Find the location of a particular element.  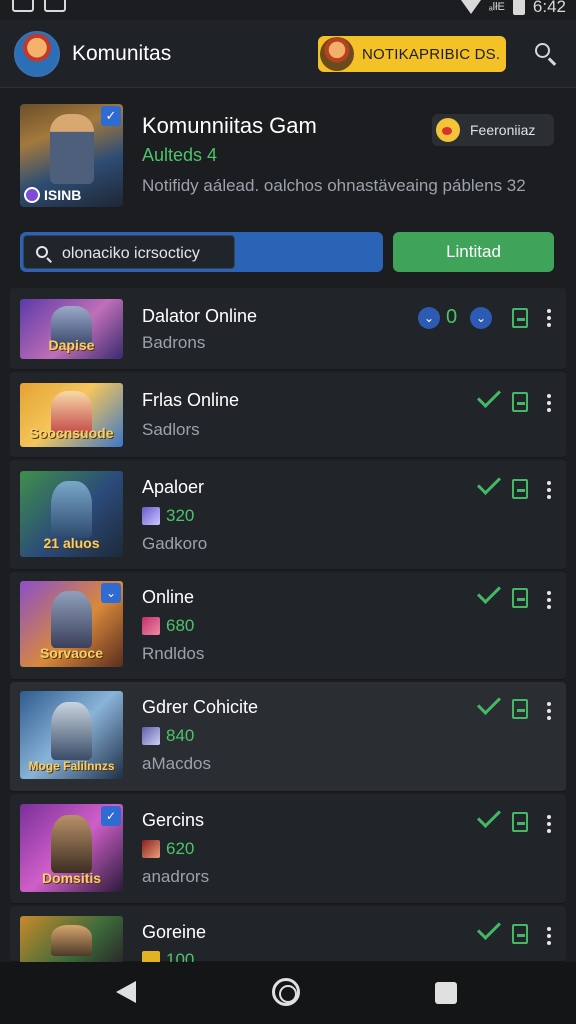

game-thumbnail: ✓ Domsitis is located at coordinates (71, 848).